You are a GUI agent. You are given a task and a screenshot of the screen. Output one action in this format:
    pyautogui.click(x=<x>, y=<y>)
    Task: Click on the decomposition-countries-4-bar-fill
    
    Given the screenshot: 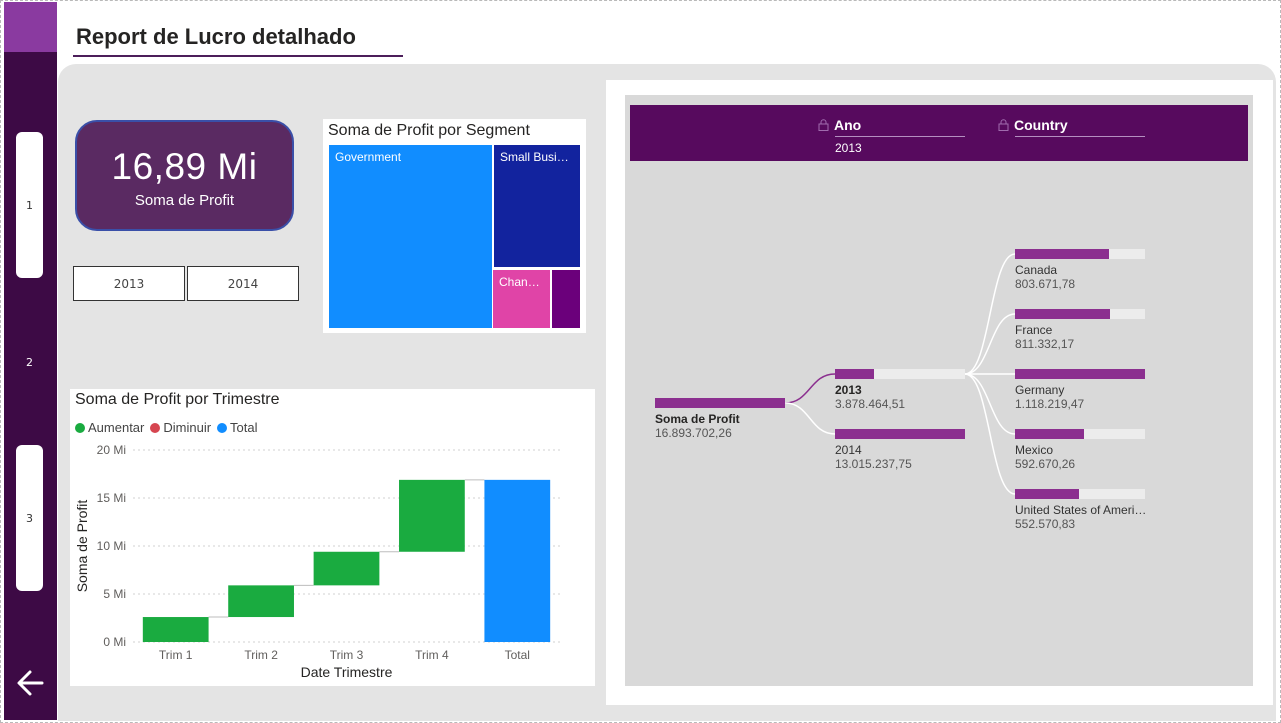 What is the action you would take?
    pyautogui.click(x=1047, y=494)
    